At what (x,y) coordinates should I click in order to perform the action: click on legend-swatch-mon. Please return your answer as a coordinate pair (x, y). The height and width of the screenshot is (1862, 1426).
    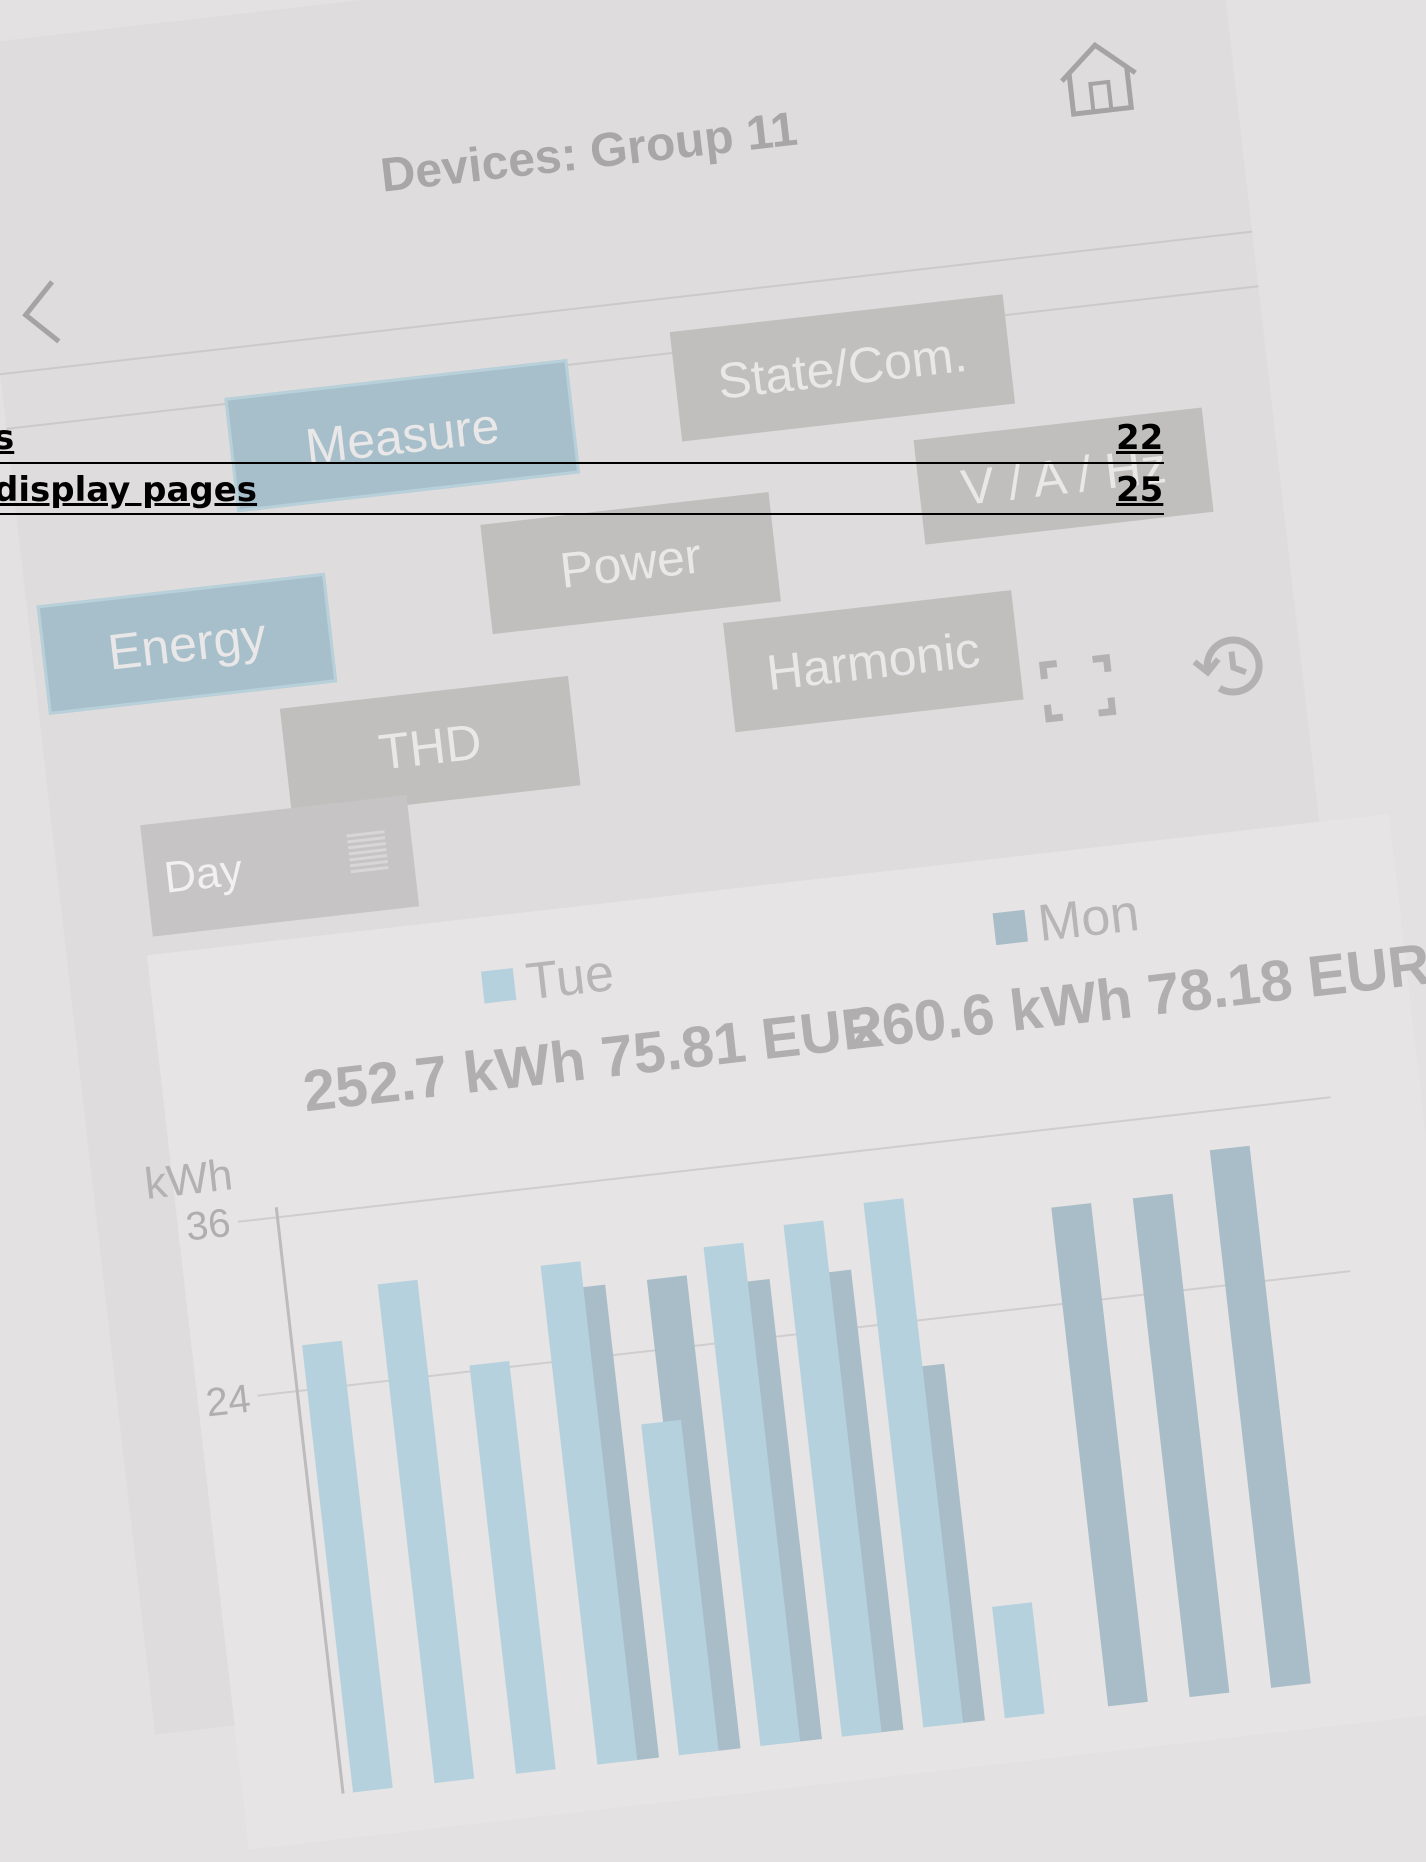
    Looking at the image, I should click on (1010, 927).